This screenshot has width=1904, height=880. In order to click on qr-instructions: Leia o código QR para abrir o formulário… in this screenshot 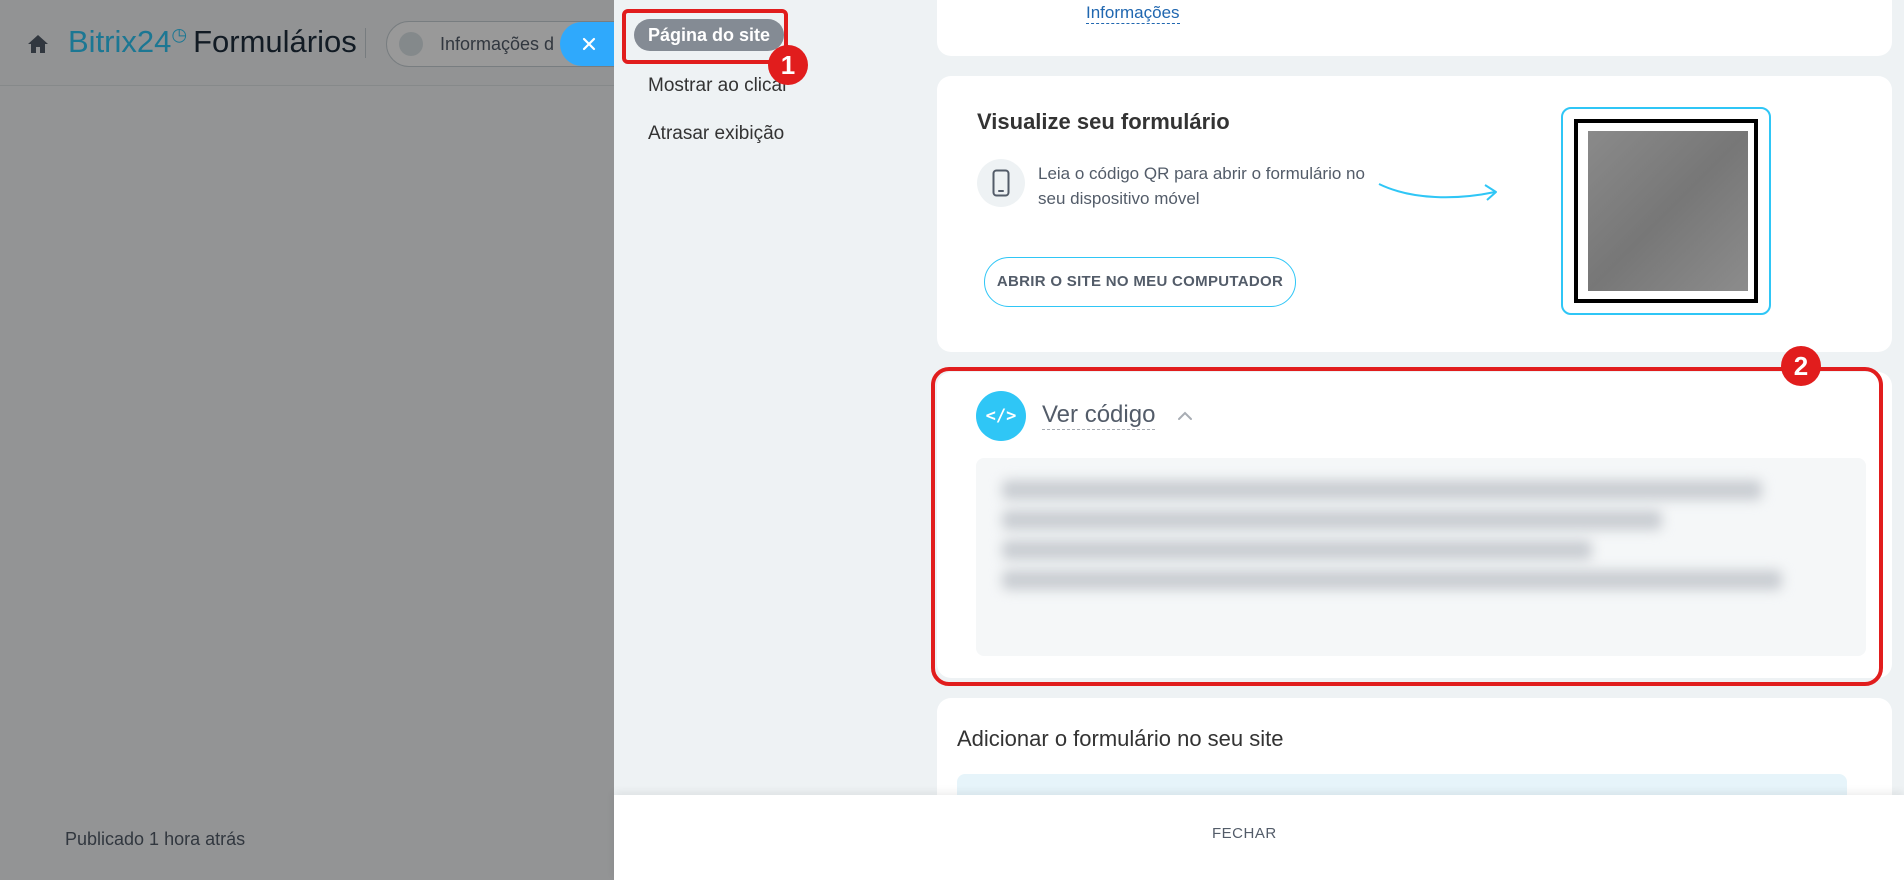, I will do `click(1201, 186)`.